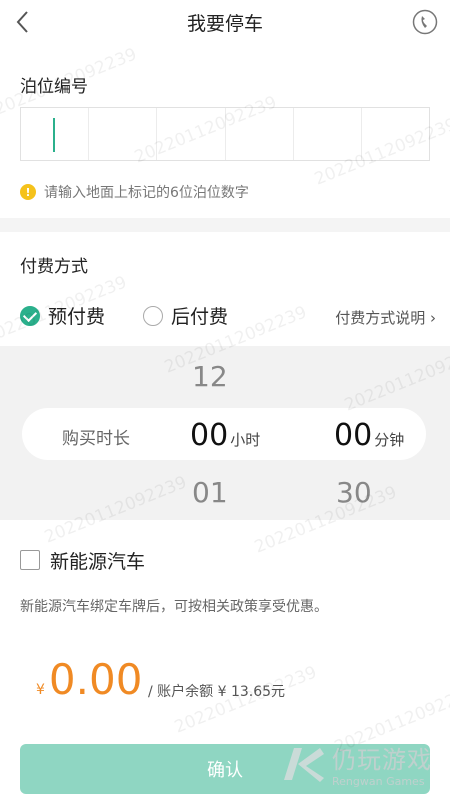  Describe the element at coordinates (96, 439) in the screenshot. I see `duration-label: 购买时长` at that location.